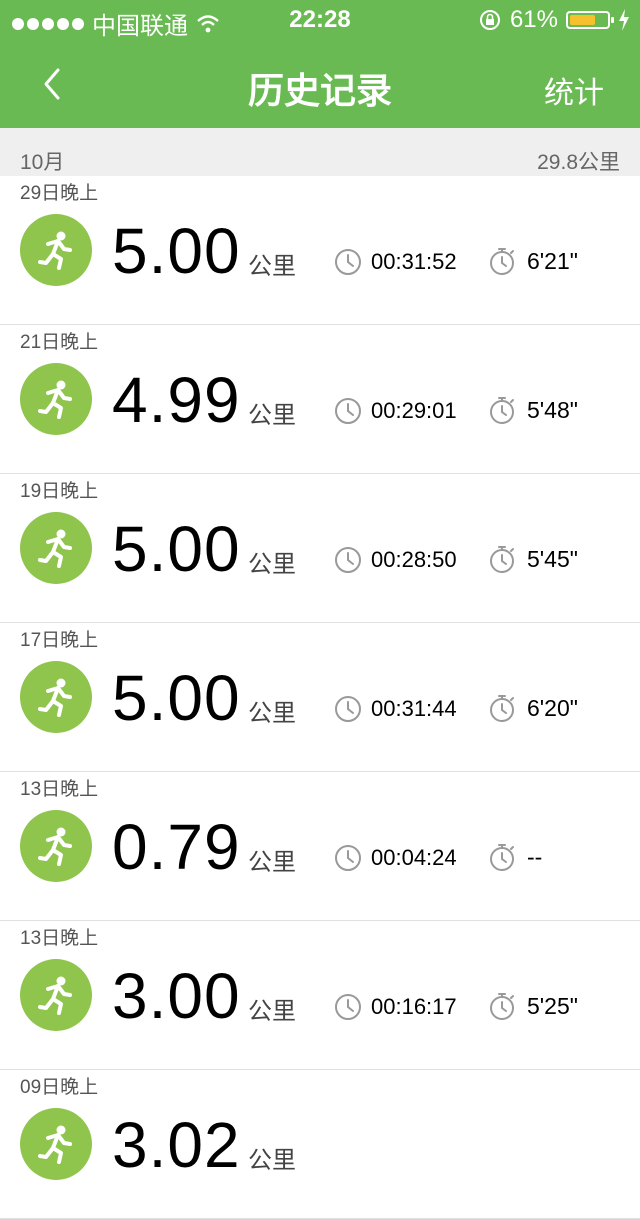 This screenshot has width=640, height=1219. I want to click on record-pace: 6'21", so click(552, 261).